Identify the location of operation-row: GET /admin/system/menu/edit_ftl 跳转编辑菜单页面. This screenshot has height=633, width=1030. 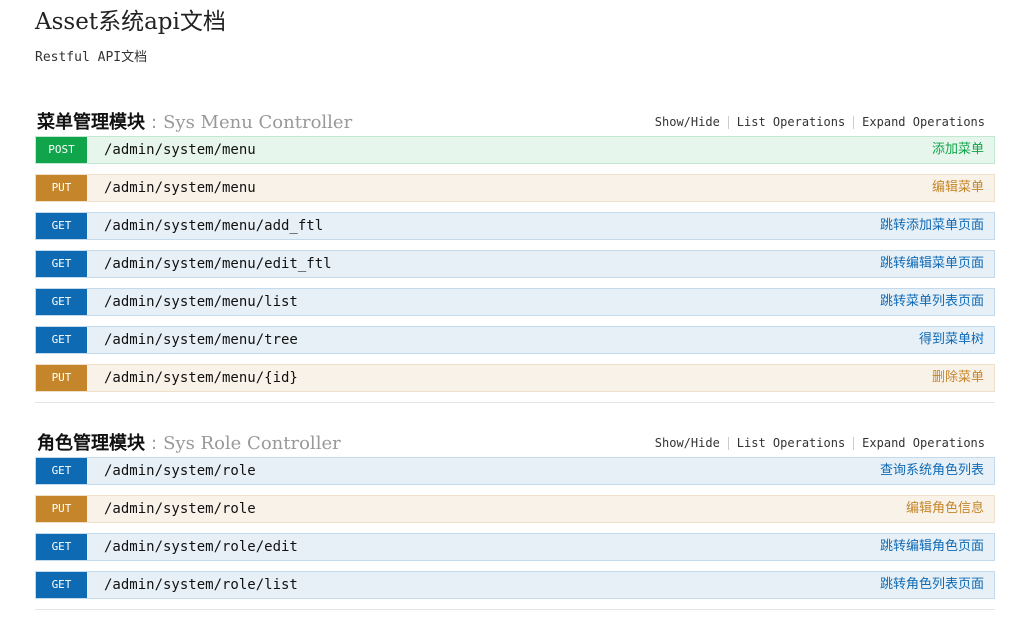
(515, 264).